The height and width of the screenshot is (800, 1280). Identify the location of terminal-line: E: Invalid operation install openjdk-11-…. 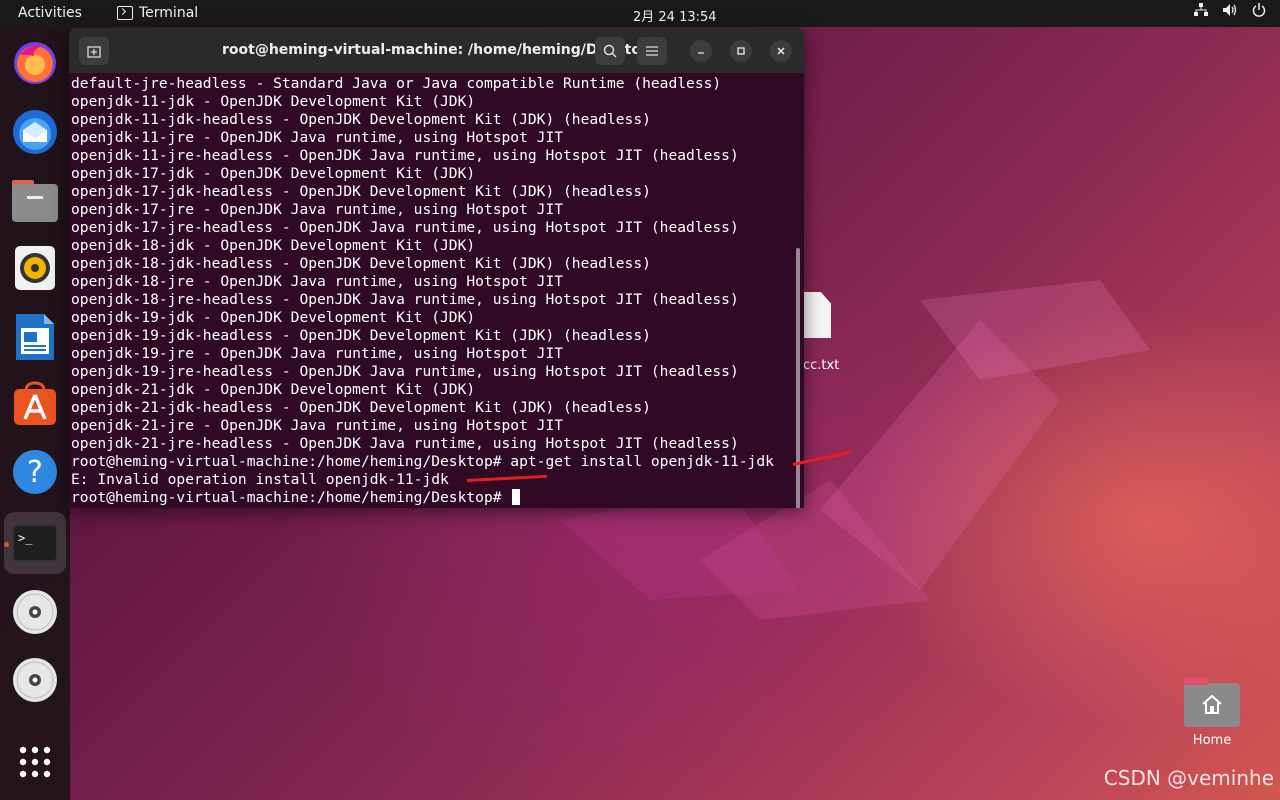
(260, 479).